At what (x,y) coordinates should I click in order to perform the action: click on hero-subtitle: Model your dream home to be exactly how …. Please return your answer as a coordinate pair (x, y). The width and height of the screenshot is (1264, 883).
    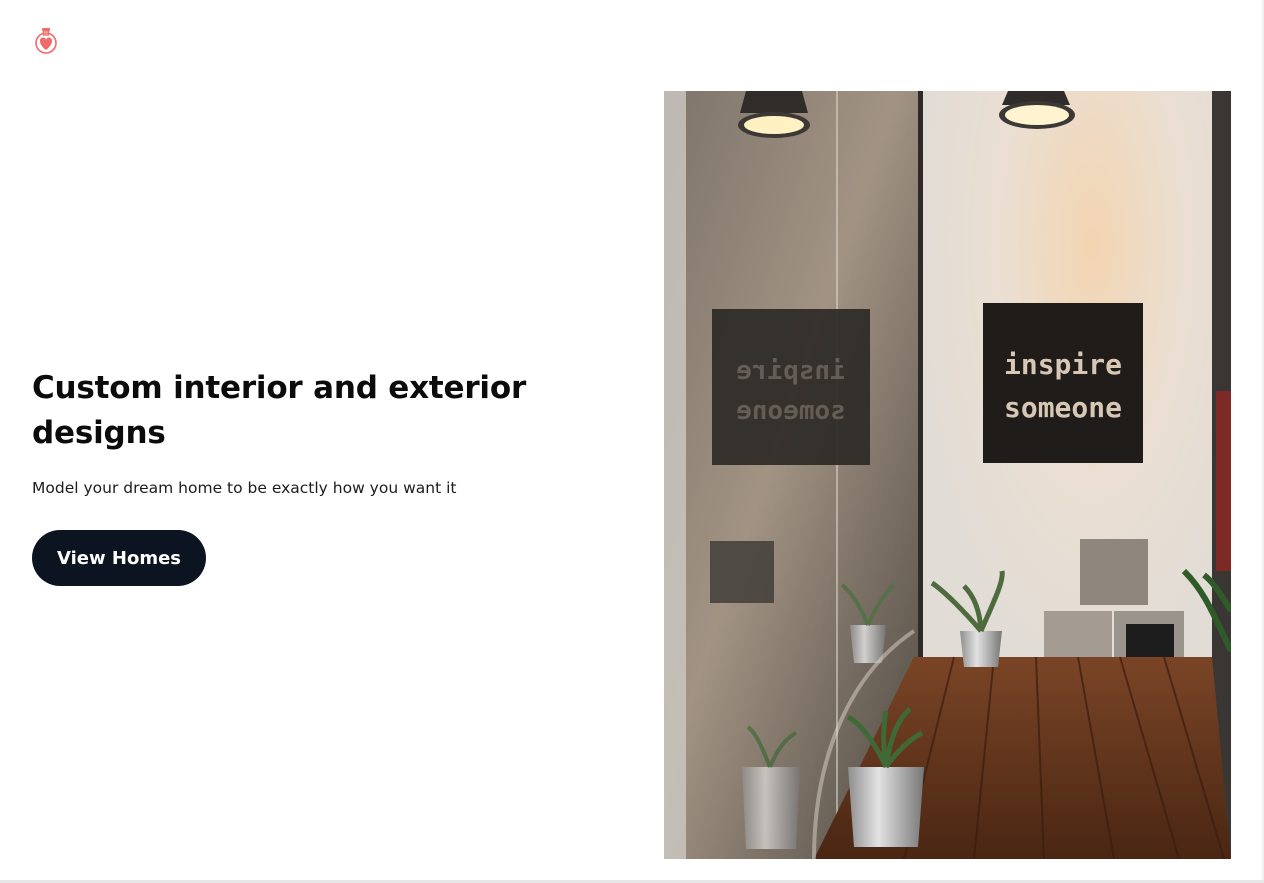
    Looking at the image, I should click on (244, 488).